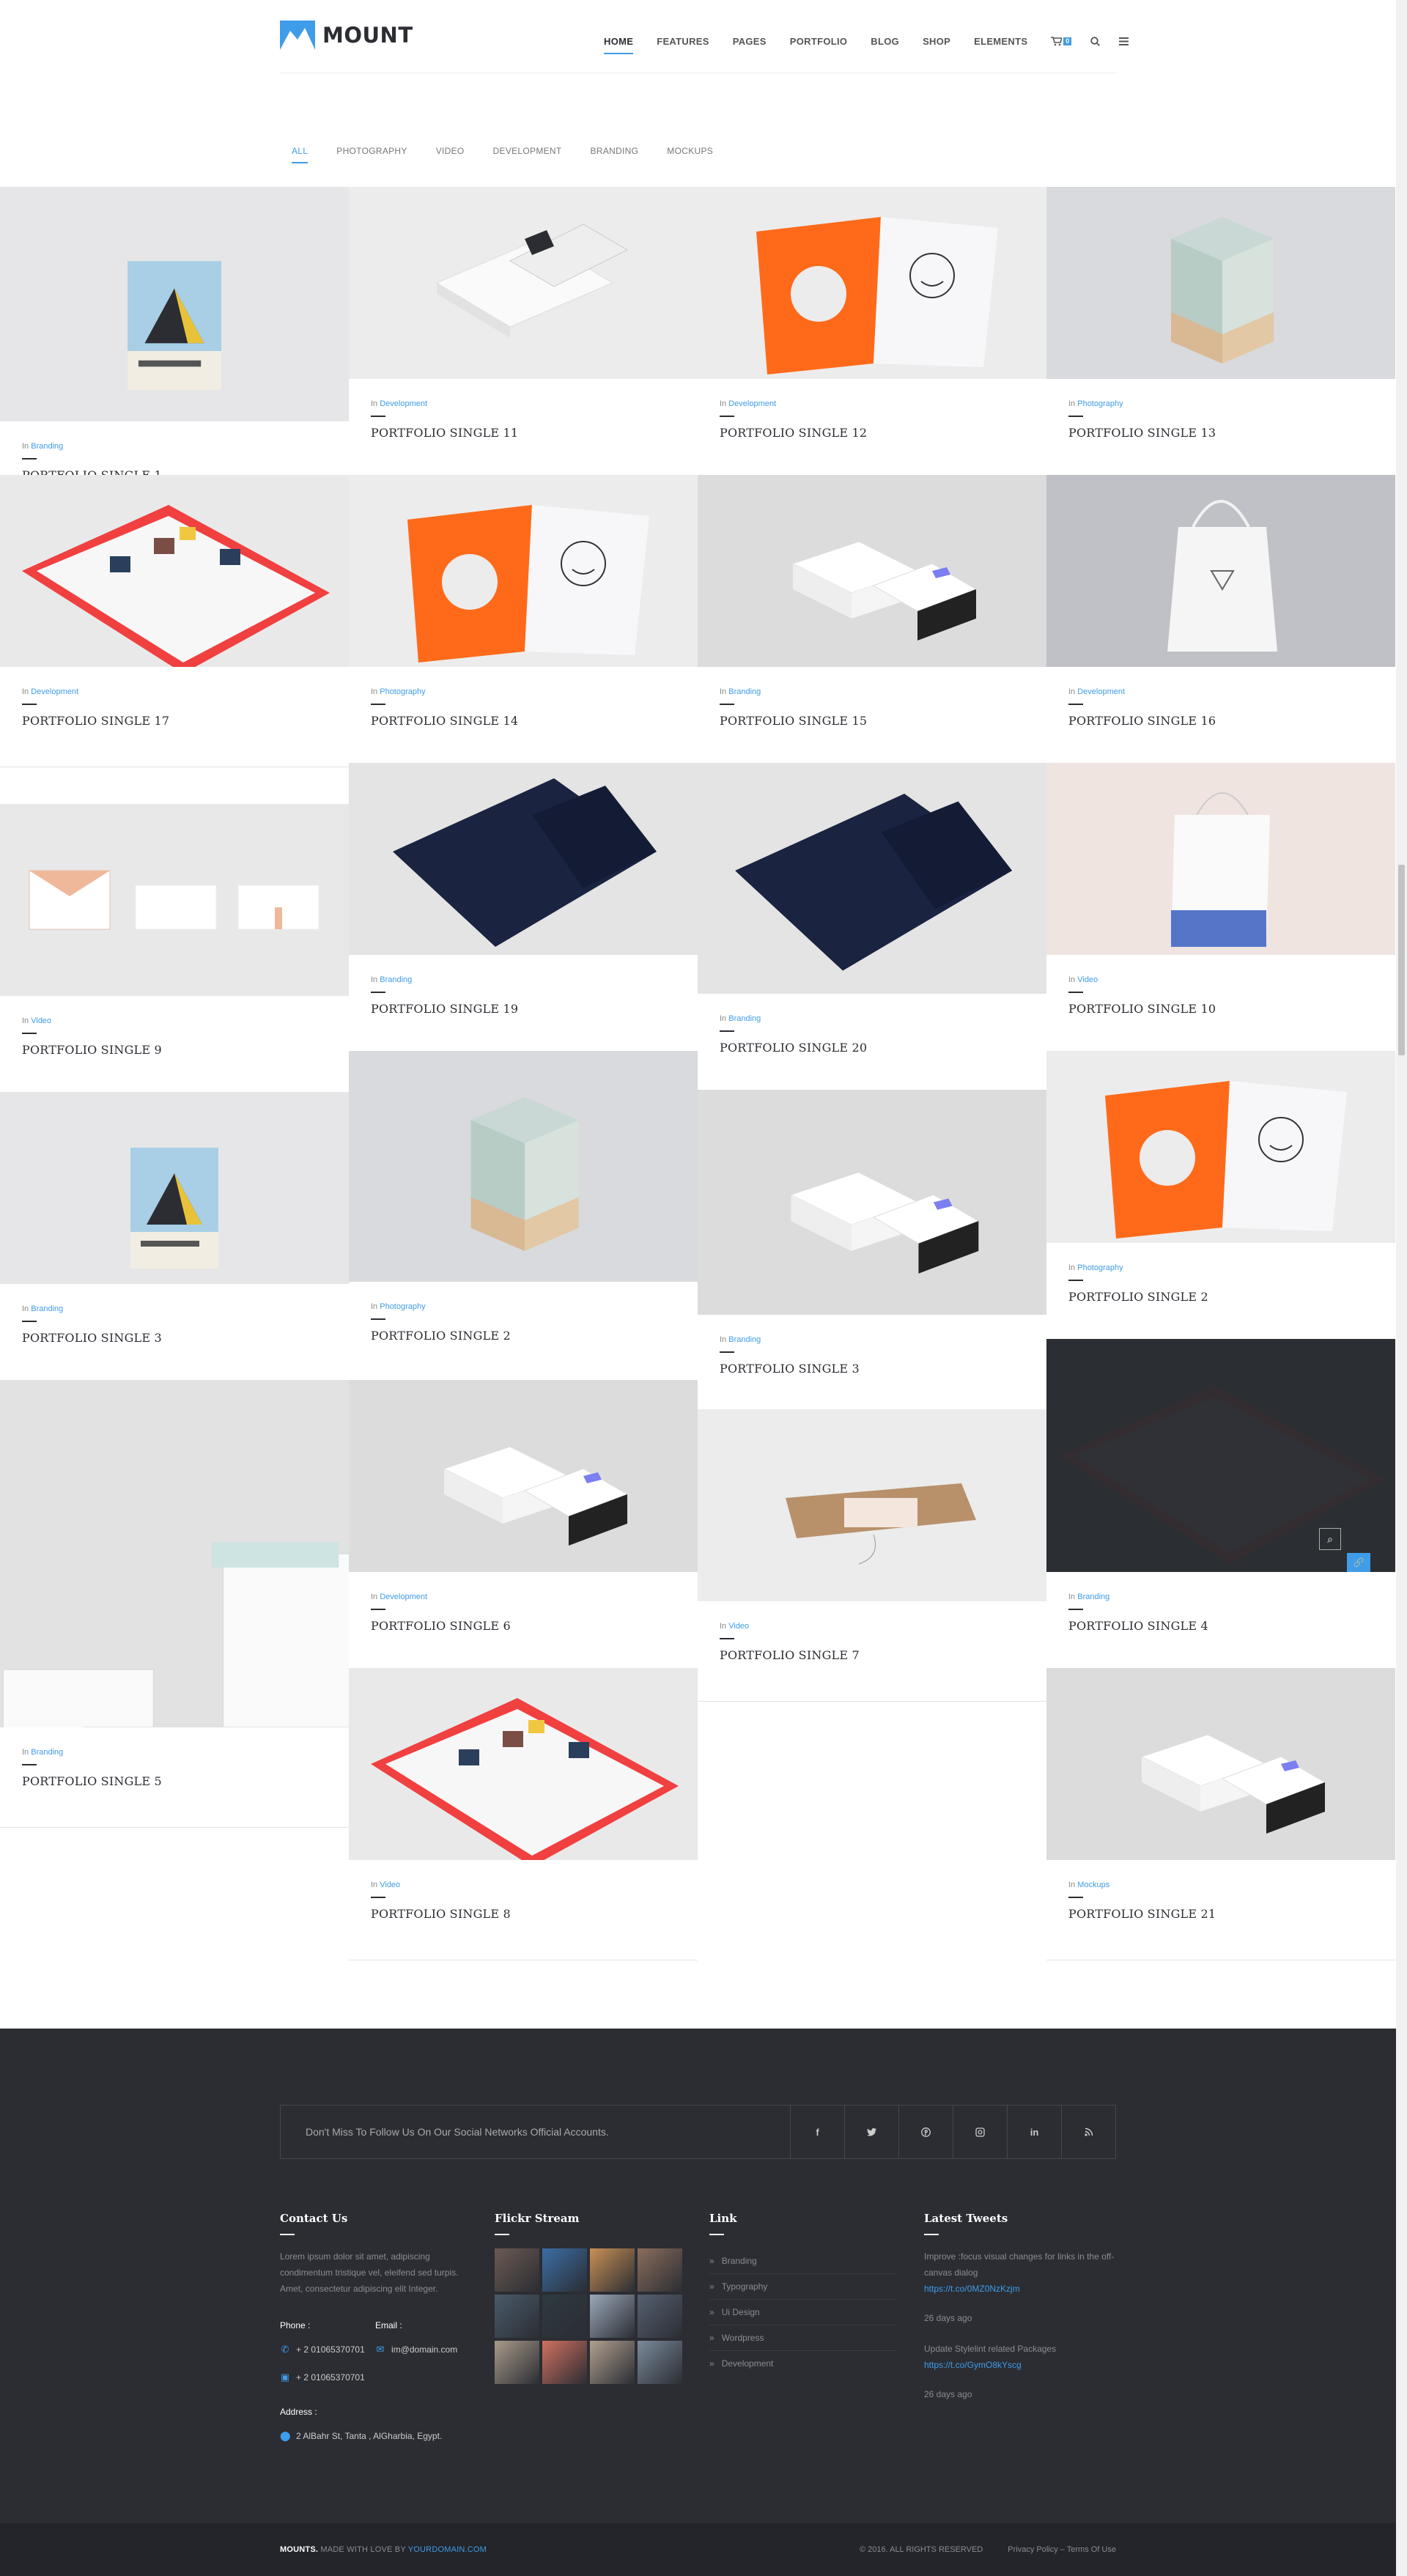 The image size is (1407, 2576). What do you see at coordinates (444, 433) in the screenshot?
I see `portfolio-title: PORTFOLIO SINGLE 11` at bounding box center [444, 433].